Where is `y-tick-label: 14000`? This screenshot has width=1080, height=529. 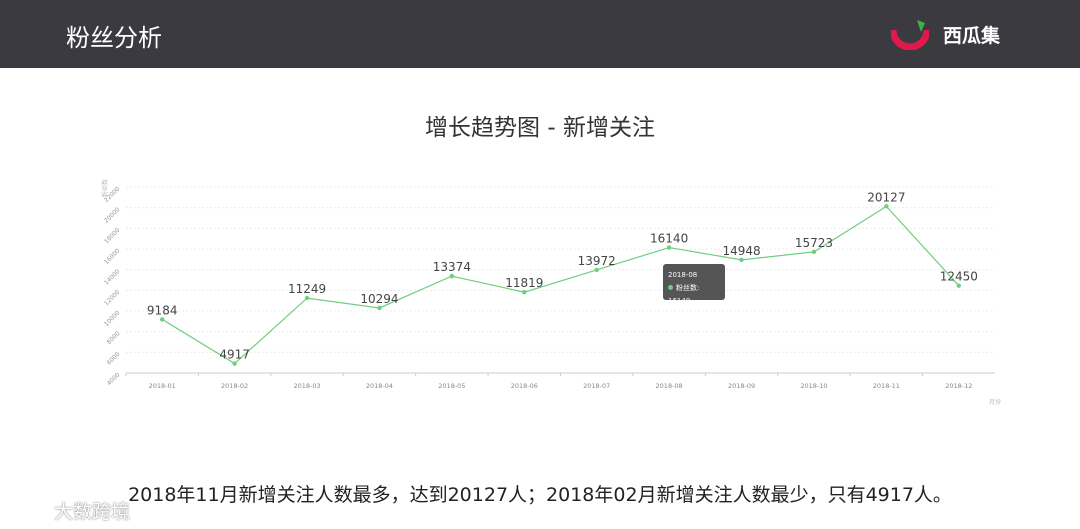 y-tick-label: 14000 is located at coordinates (112, 277).